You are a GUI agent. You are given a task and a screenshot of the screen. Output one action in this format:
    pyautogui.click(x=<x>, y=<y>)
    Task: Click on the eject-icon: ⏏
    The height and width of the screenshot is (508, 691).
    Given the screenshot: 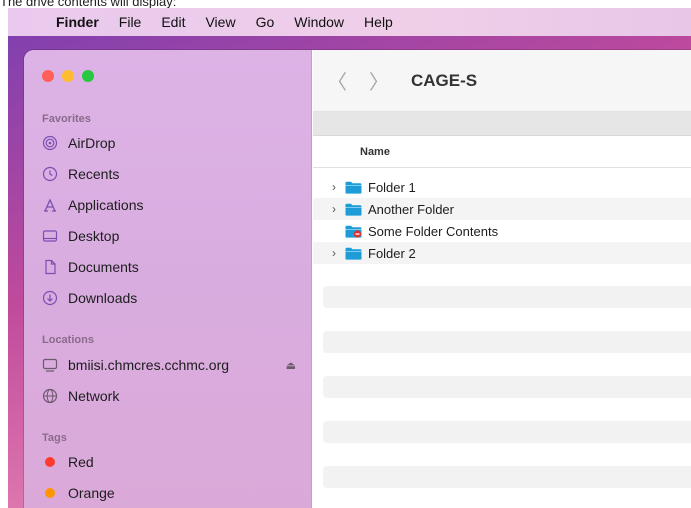 What is the action you would take?
    pyautogui.click(x=291, y=365)
    